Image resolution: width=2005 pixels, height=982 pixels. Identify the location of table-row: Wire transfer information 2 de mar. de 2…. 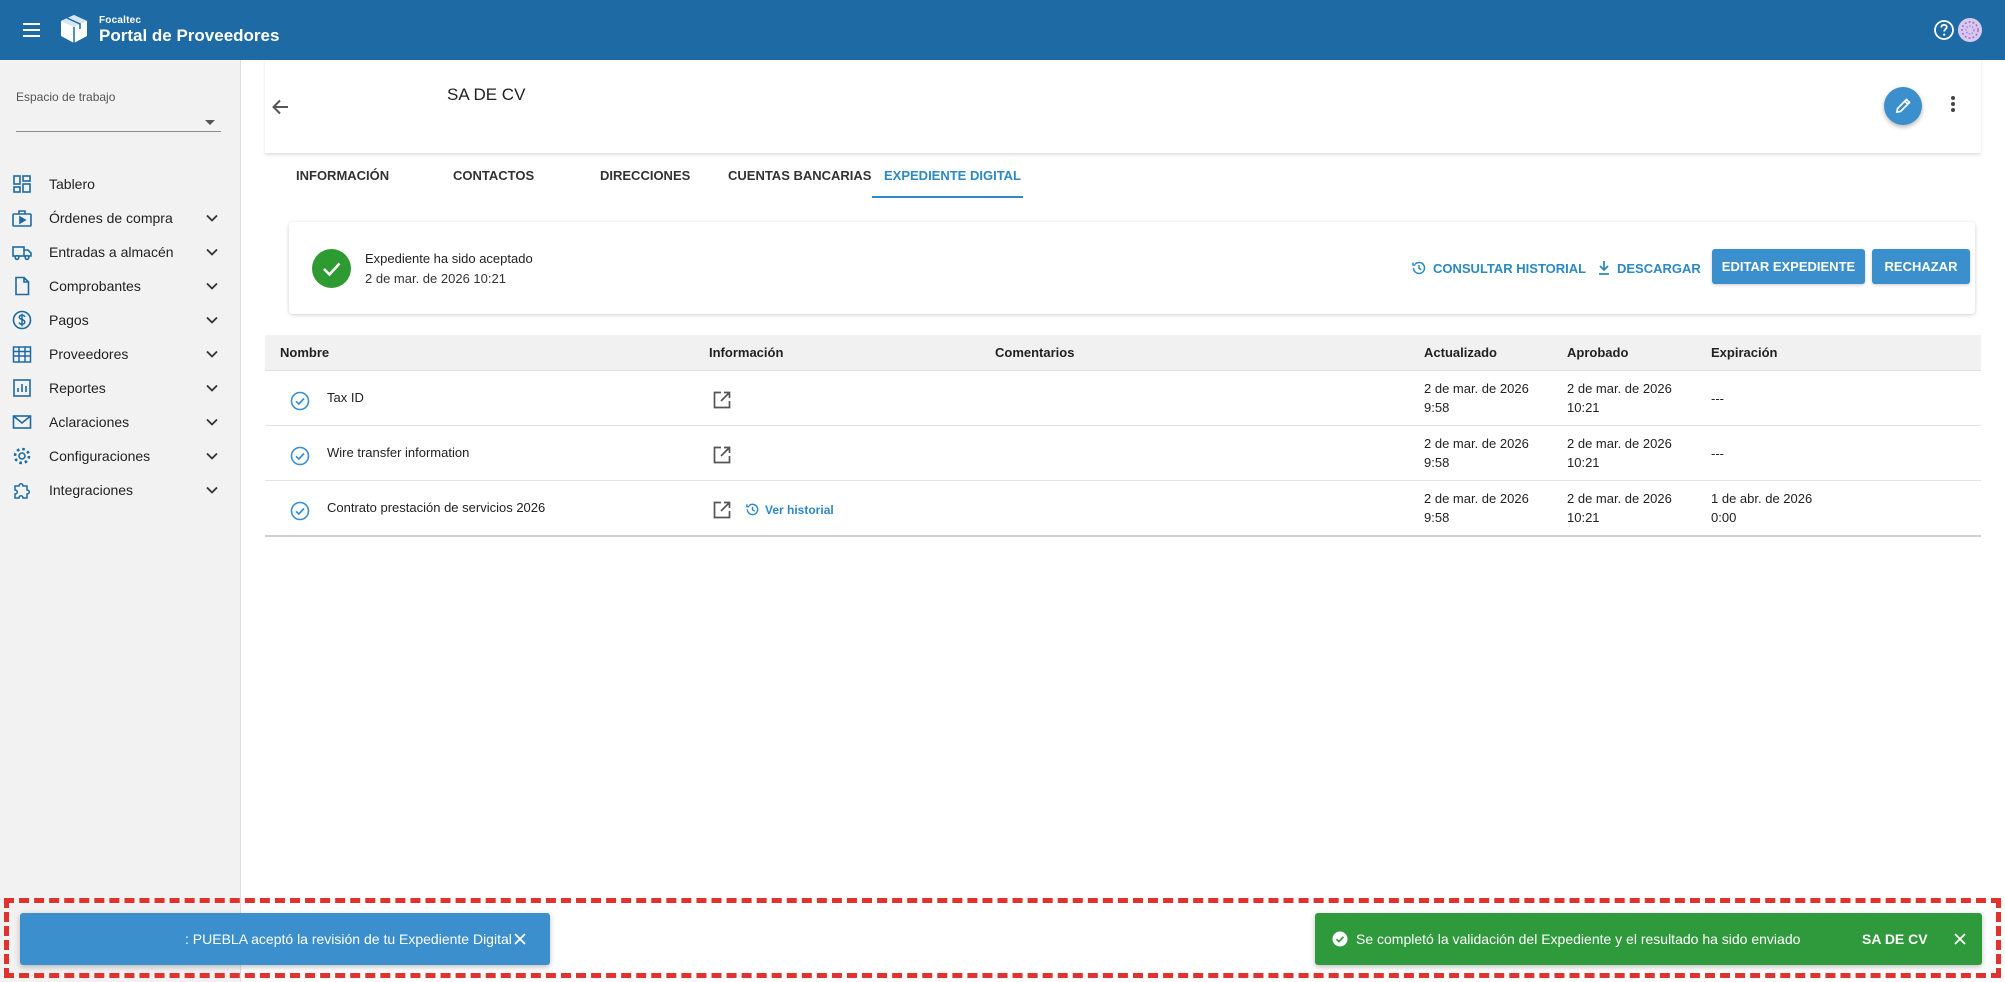
(1123, 453).